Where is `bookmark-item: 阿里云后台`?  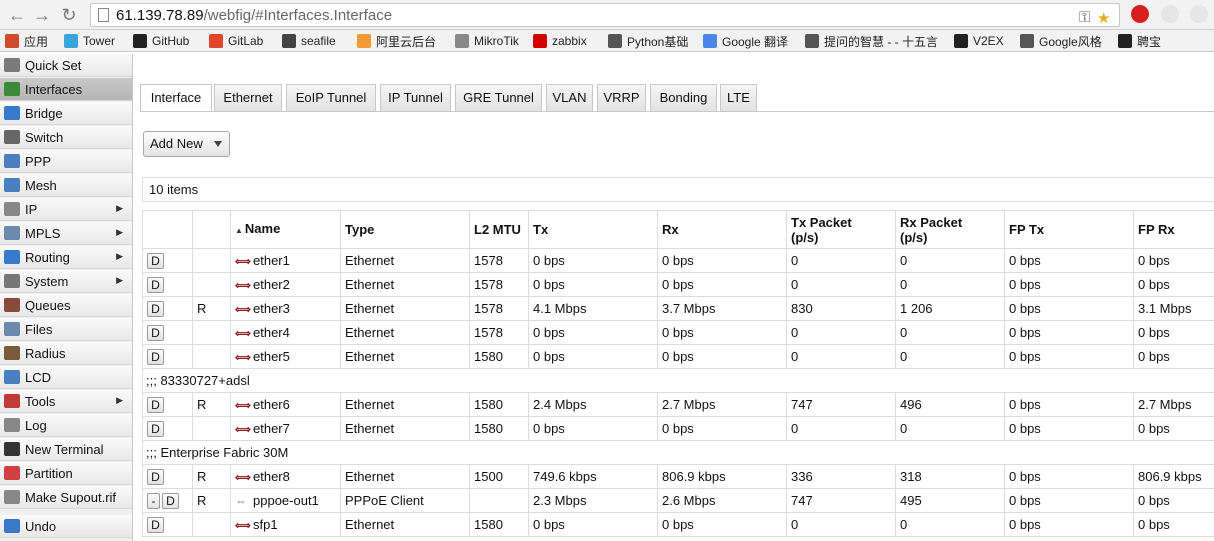
bookmark-item: 阿里云后台 is located at coordinates (396, 41).